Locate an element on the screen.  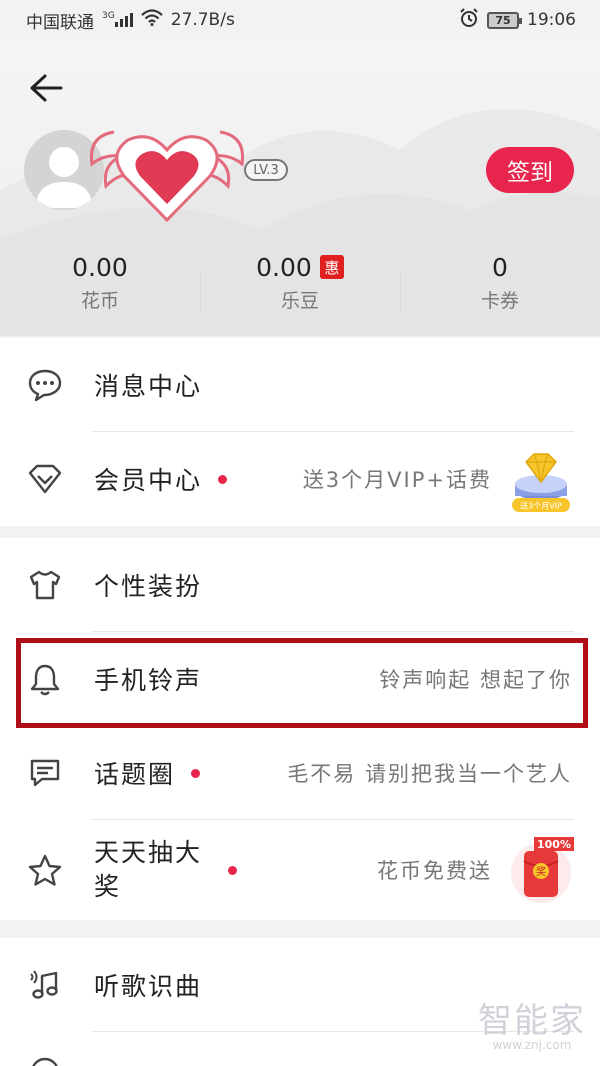
stat-ledou: 0.00 惠 乐豆 is located at coordinates (300, 285).